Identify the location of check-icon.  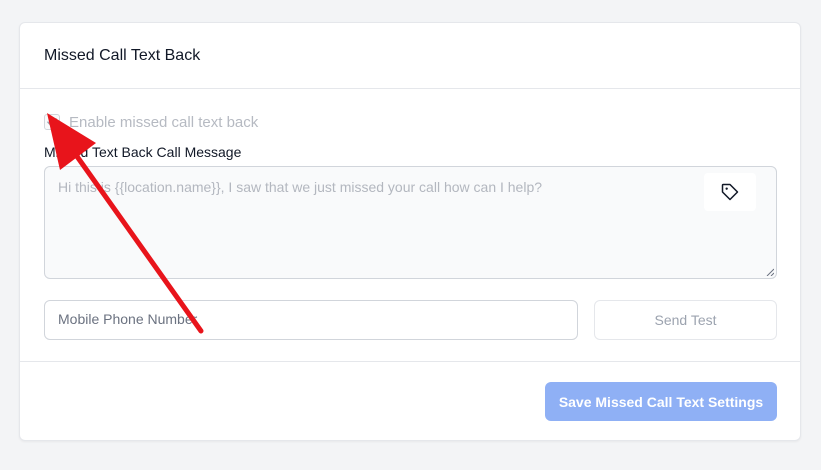
(52, 122).